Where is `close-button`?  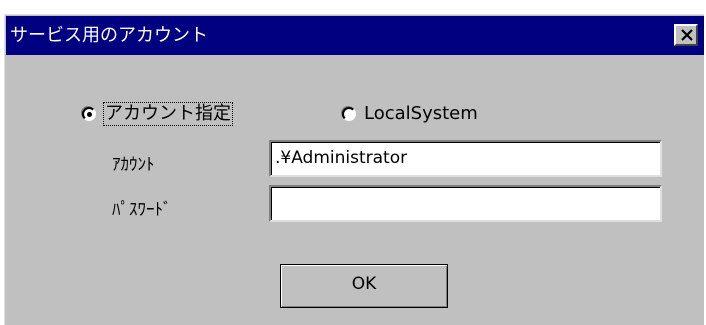 close-button is located at coordinates (686, 35).